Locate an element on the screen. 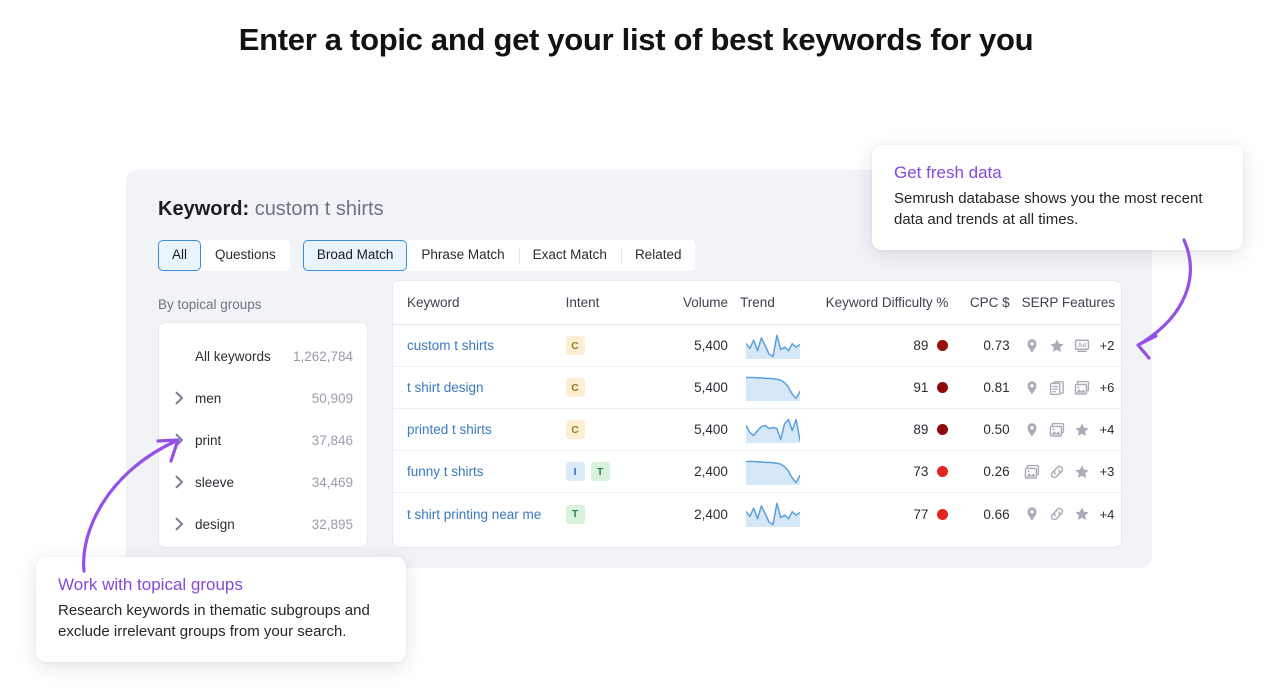 This screenshot has width=1272, height=700. ad-icon: Ad is located at coordinates (1082, 346).